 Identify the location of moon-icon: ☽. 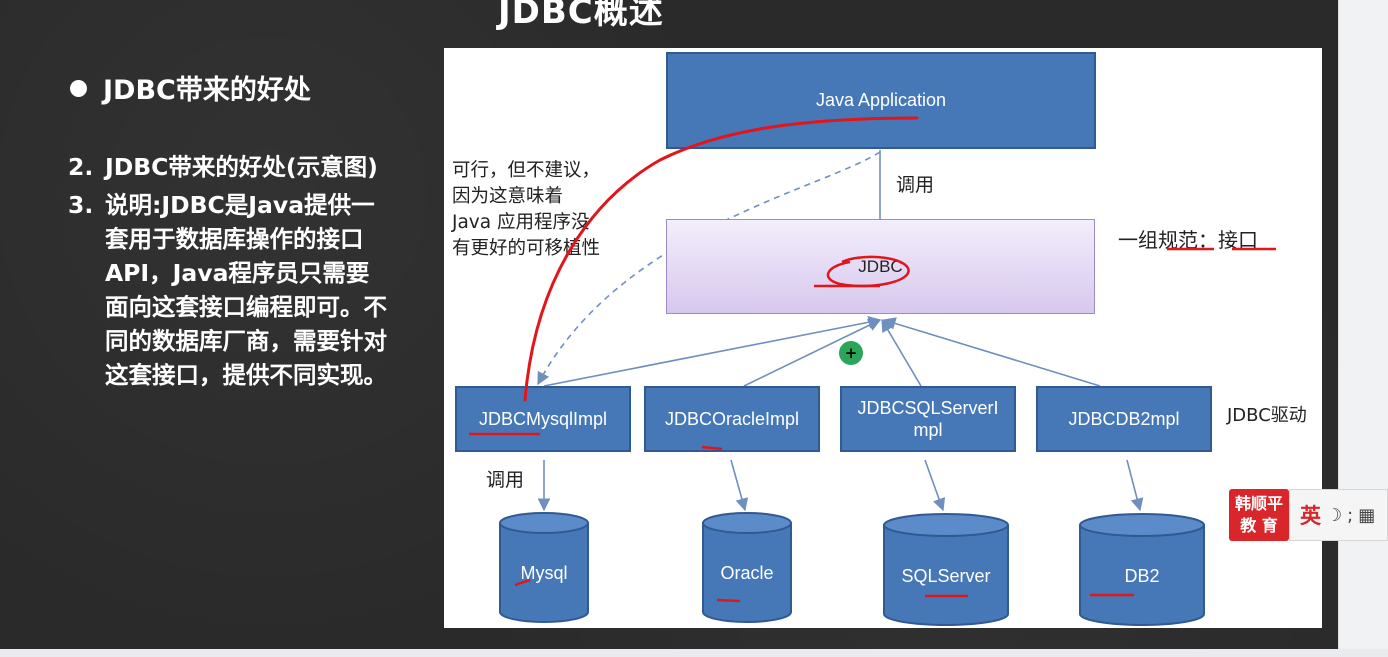
(1334, 515).